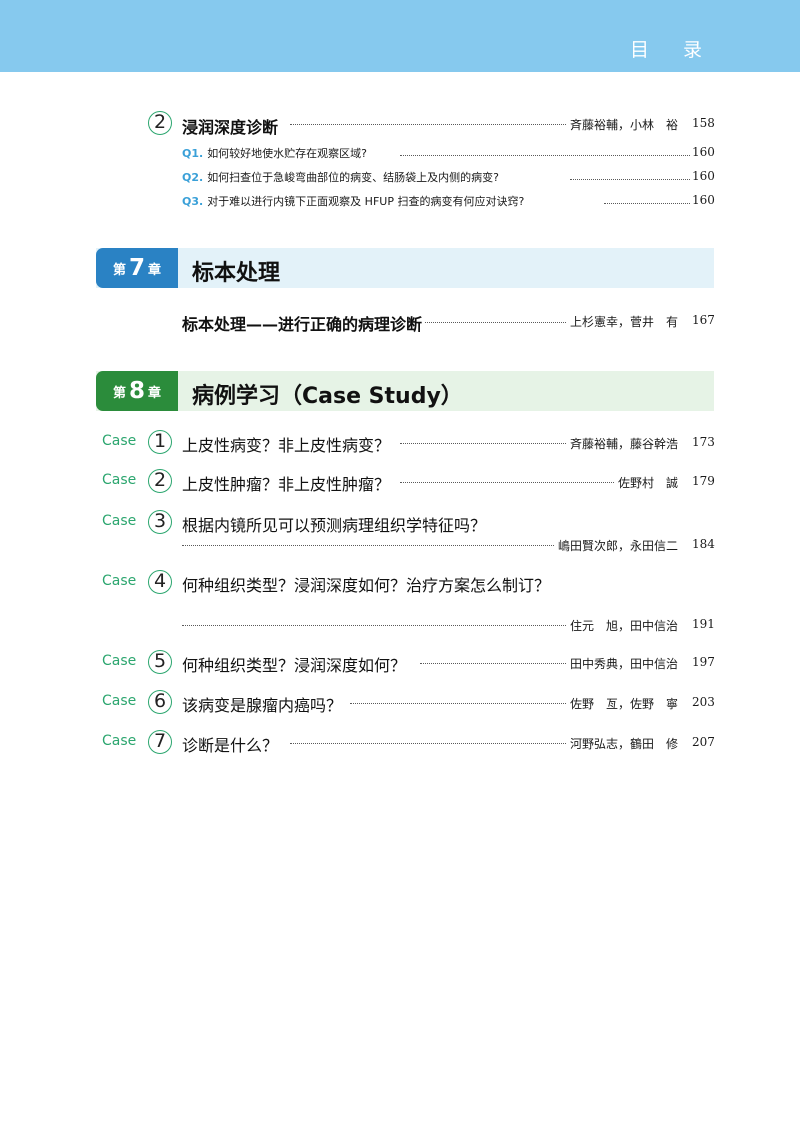 The height and width of the screenshot is (1124, 800). I want to click on case-title: 该病变是腺瘤内癌吗？, so click(264, 704).